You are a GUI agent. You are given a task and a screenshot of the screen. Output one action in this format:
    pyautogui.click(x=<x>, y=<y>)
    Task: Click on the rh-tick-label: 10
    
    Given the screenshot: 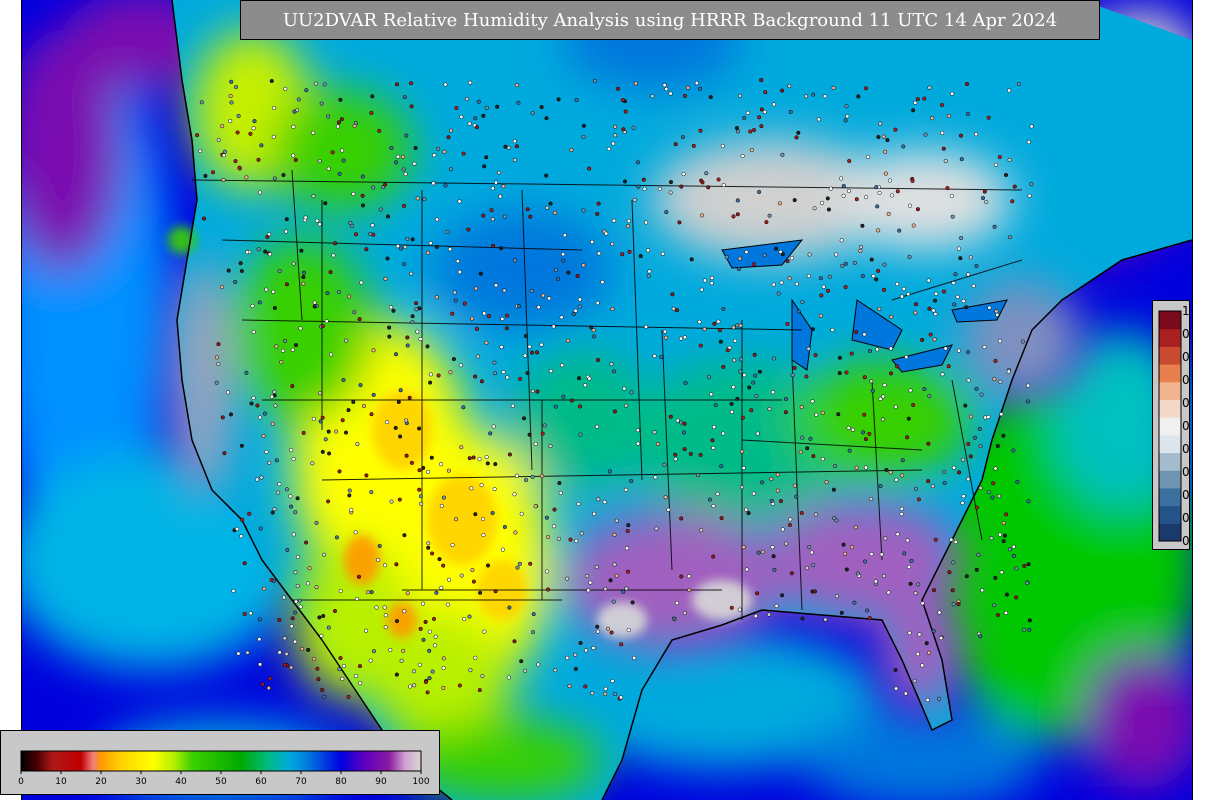 What is the action you would take?
    pyautogui.click(x=61, y=782)
    